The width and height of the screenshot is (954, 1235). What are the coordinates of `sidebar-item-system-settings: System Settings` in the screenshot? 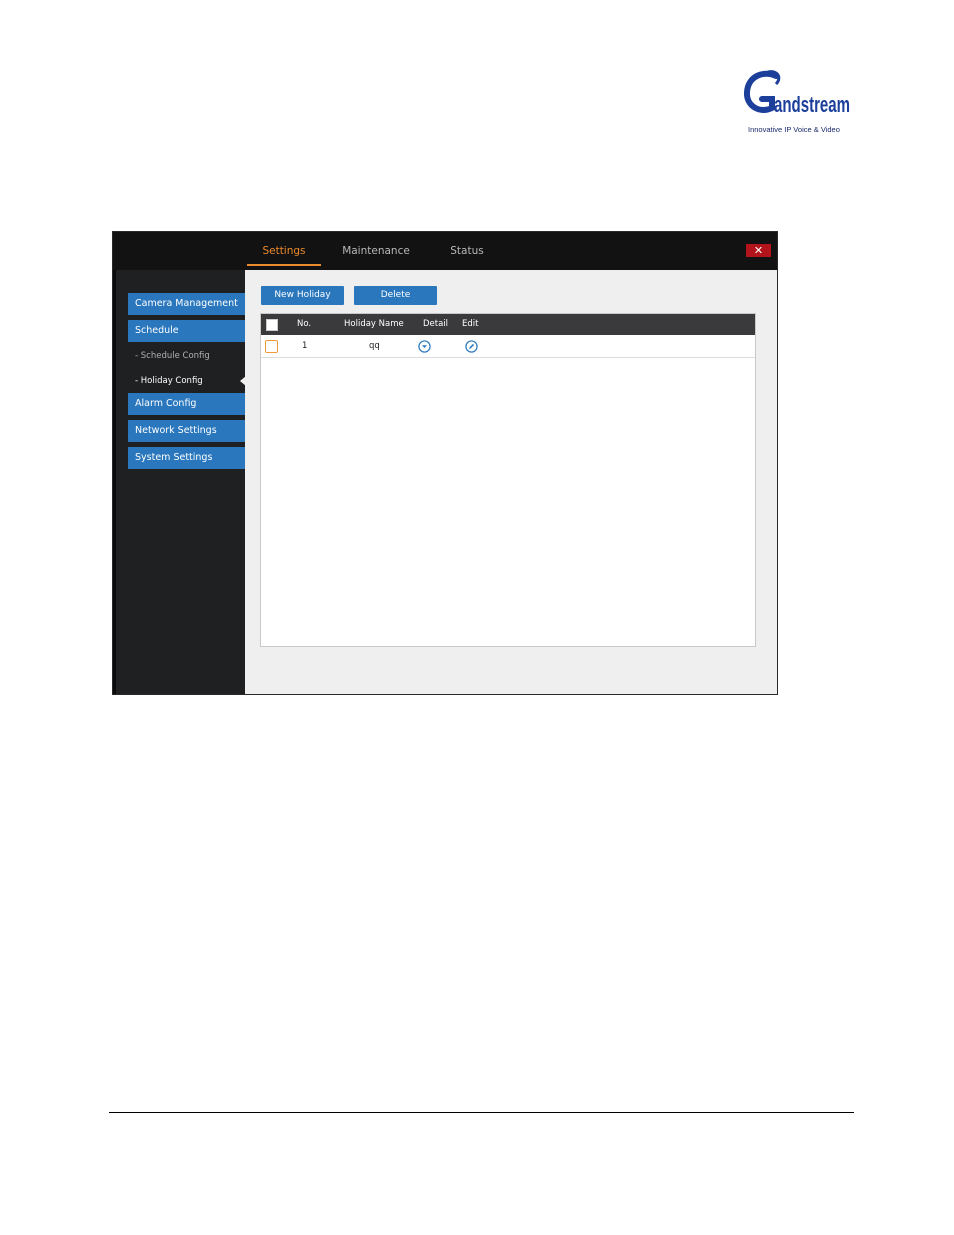 It's located at (186, 458).